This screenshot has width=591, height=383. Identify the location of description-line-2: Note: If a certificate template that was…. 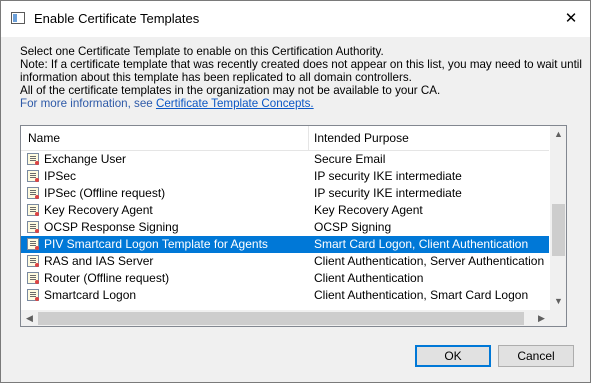
(301, 64).